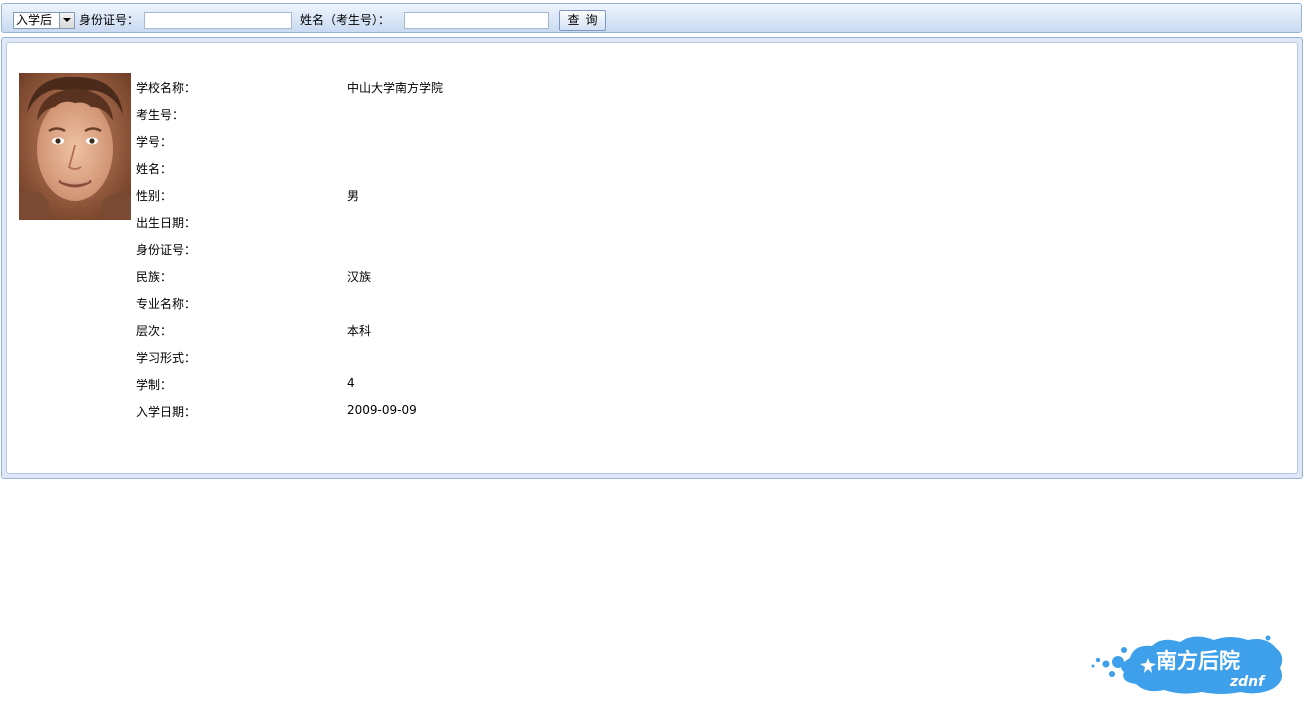 The width and height of the screenshot is (1304, 706). What do you see at coordinates (486, 410) in the screenshot?
I see `info-row-enrollment-date: 入学日期： 2009-09-09` at bounding box center [486, 410].